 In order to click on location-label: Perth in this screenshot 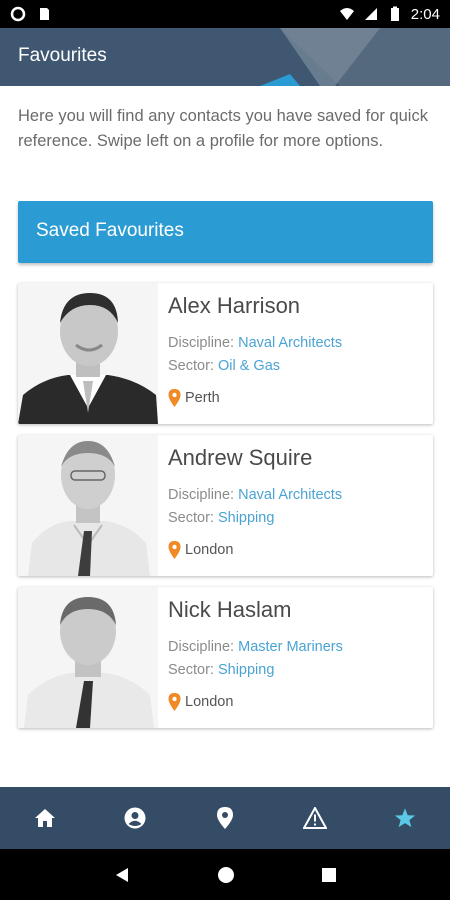, I will do `click(202, 398)`.